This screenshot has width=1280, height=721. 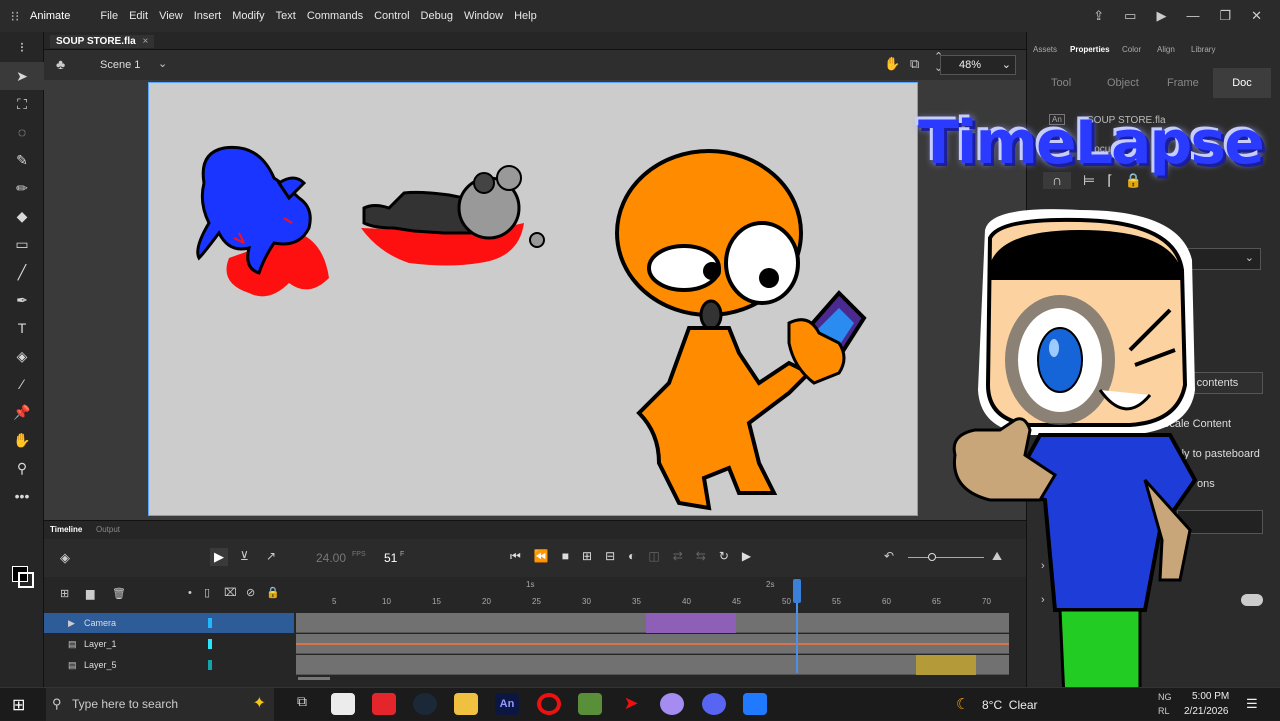 What do you see at coordinates (22, 440) in the screenshot?
I see `hand-tool-icon: ✋` at bounding box center [22, 440].